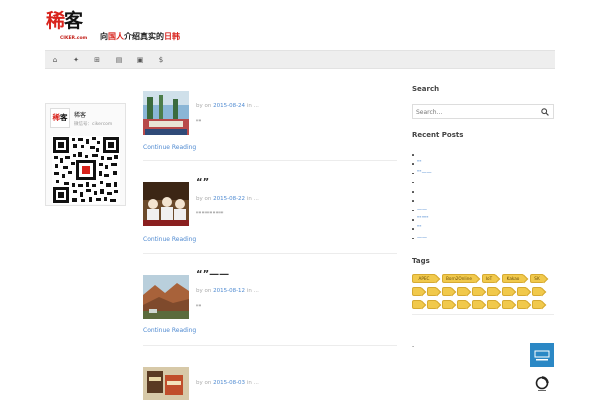 This screenshot has height=400, width=600. Describe the element at coordinates (64, 21) in the screenshot. I see `logo-text: 稀客` at that location.